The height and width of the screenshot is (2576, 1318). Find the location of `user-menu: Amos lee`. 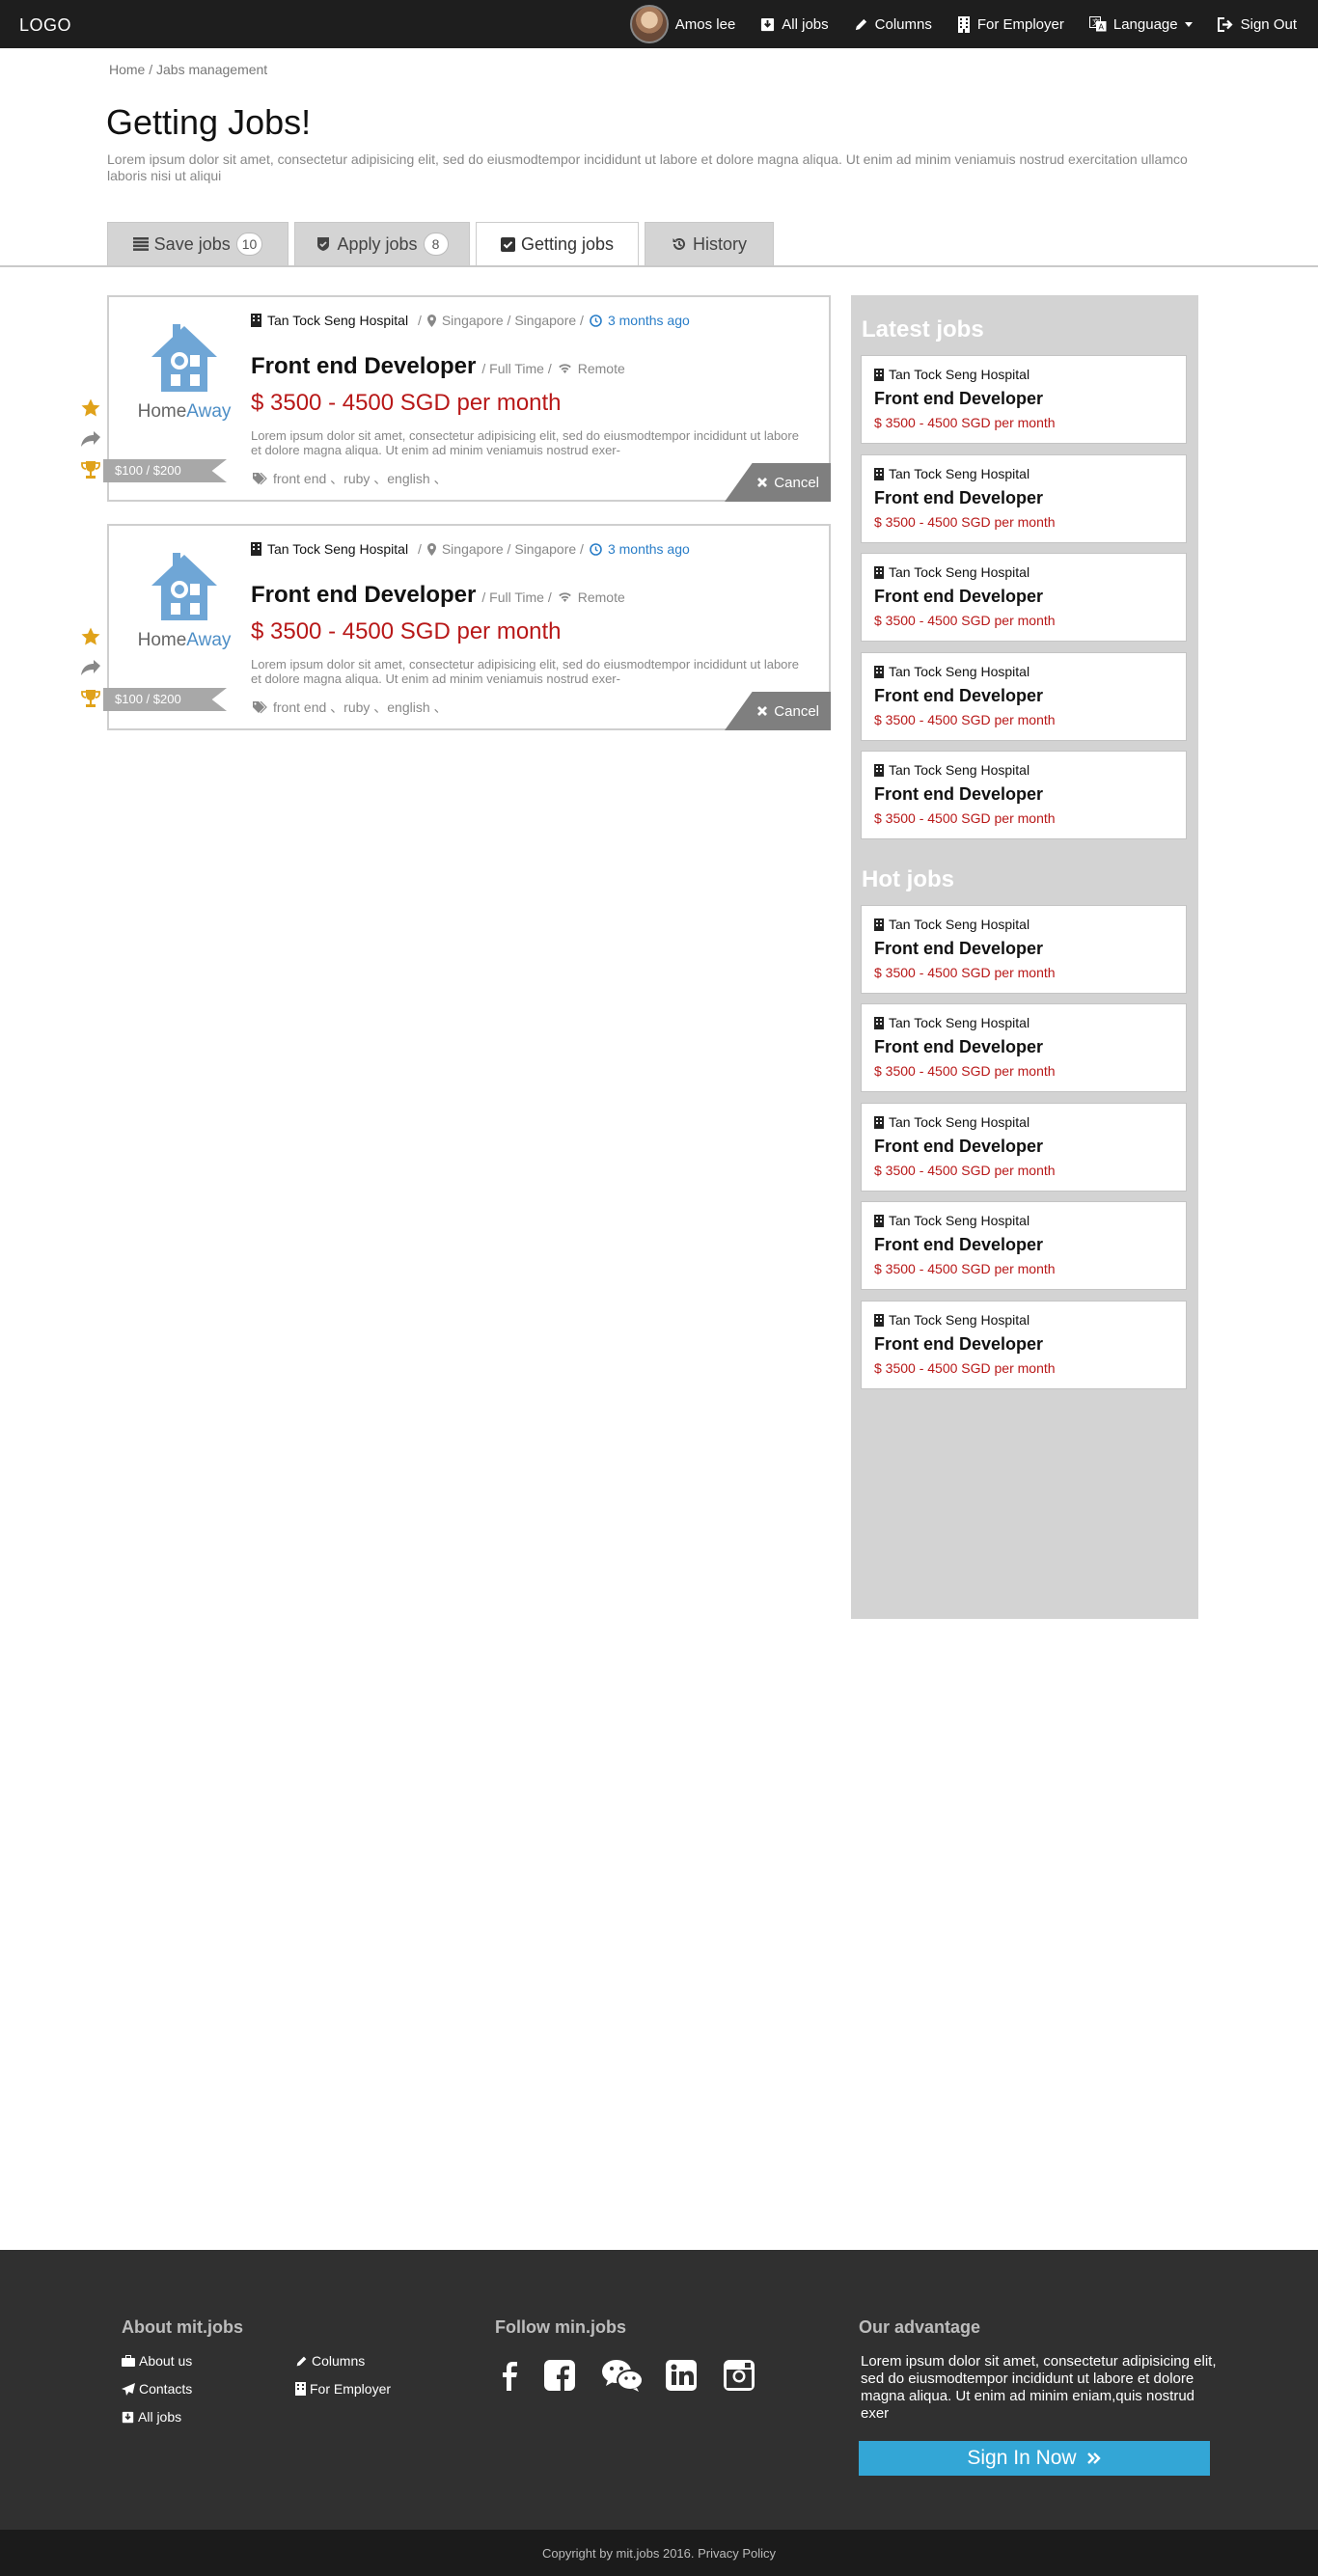

user-menu: Amos lee is located at coordinates (682, 24).